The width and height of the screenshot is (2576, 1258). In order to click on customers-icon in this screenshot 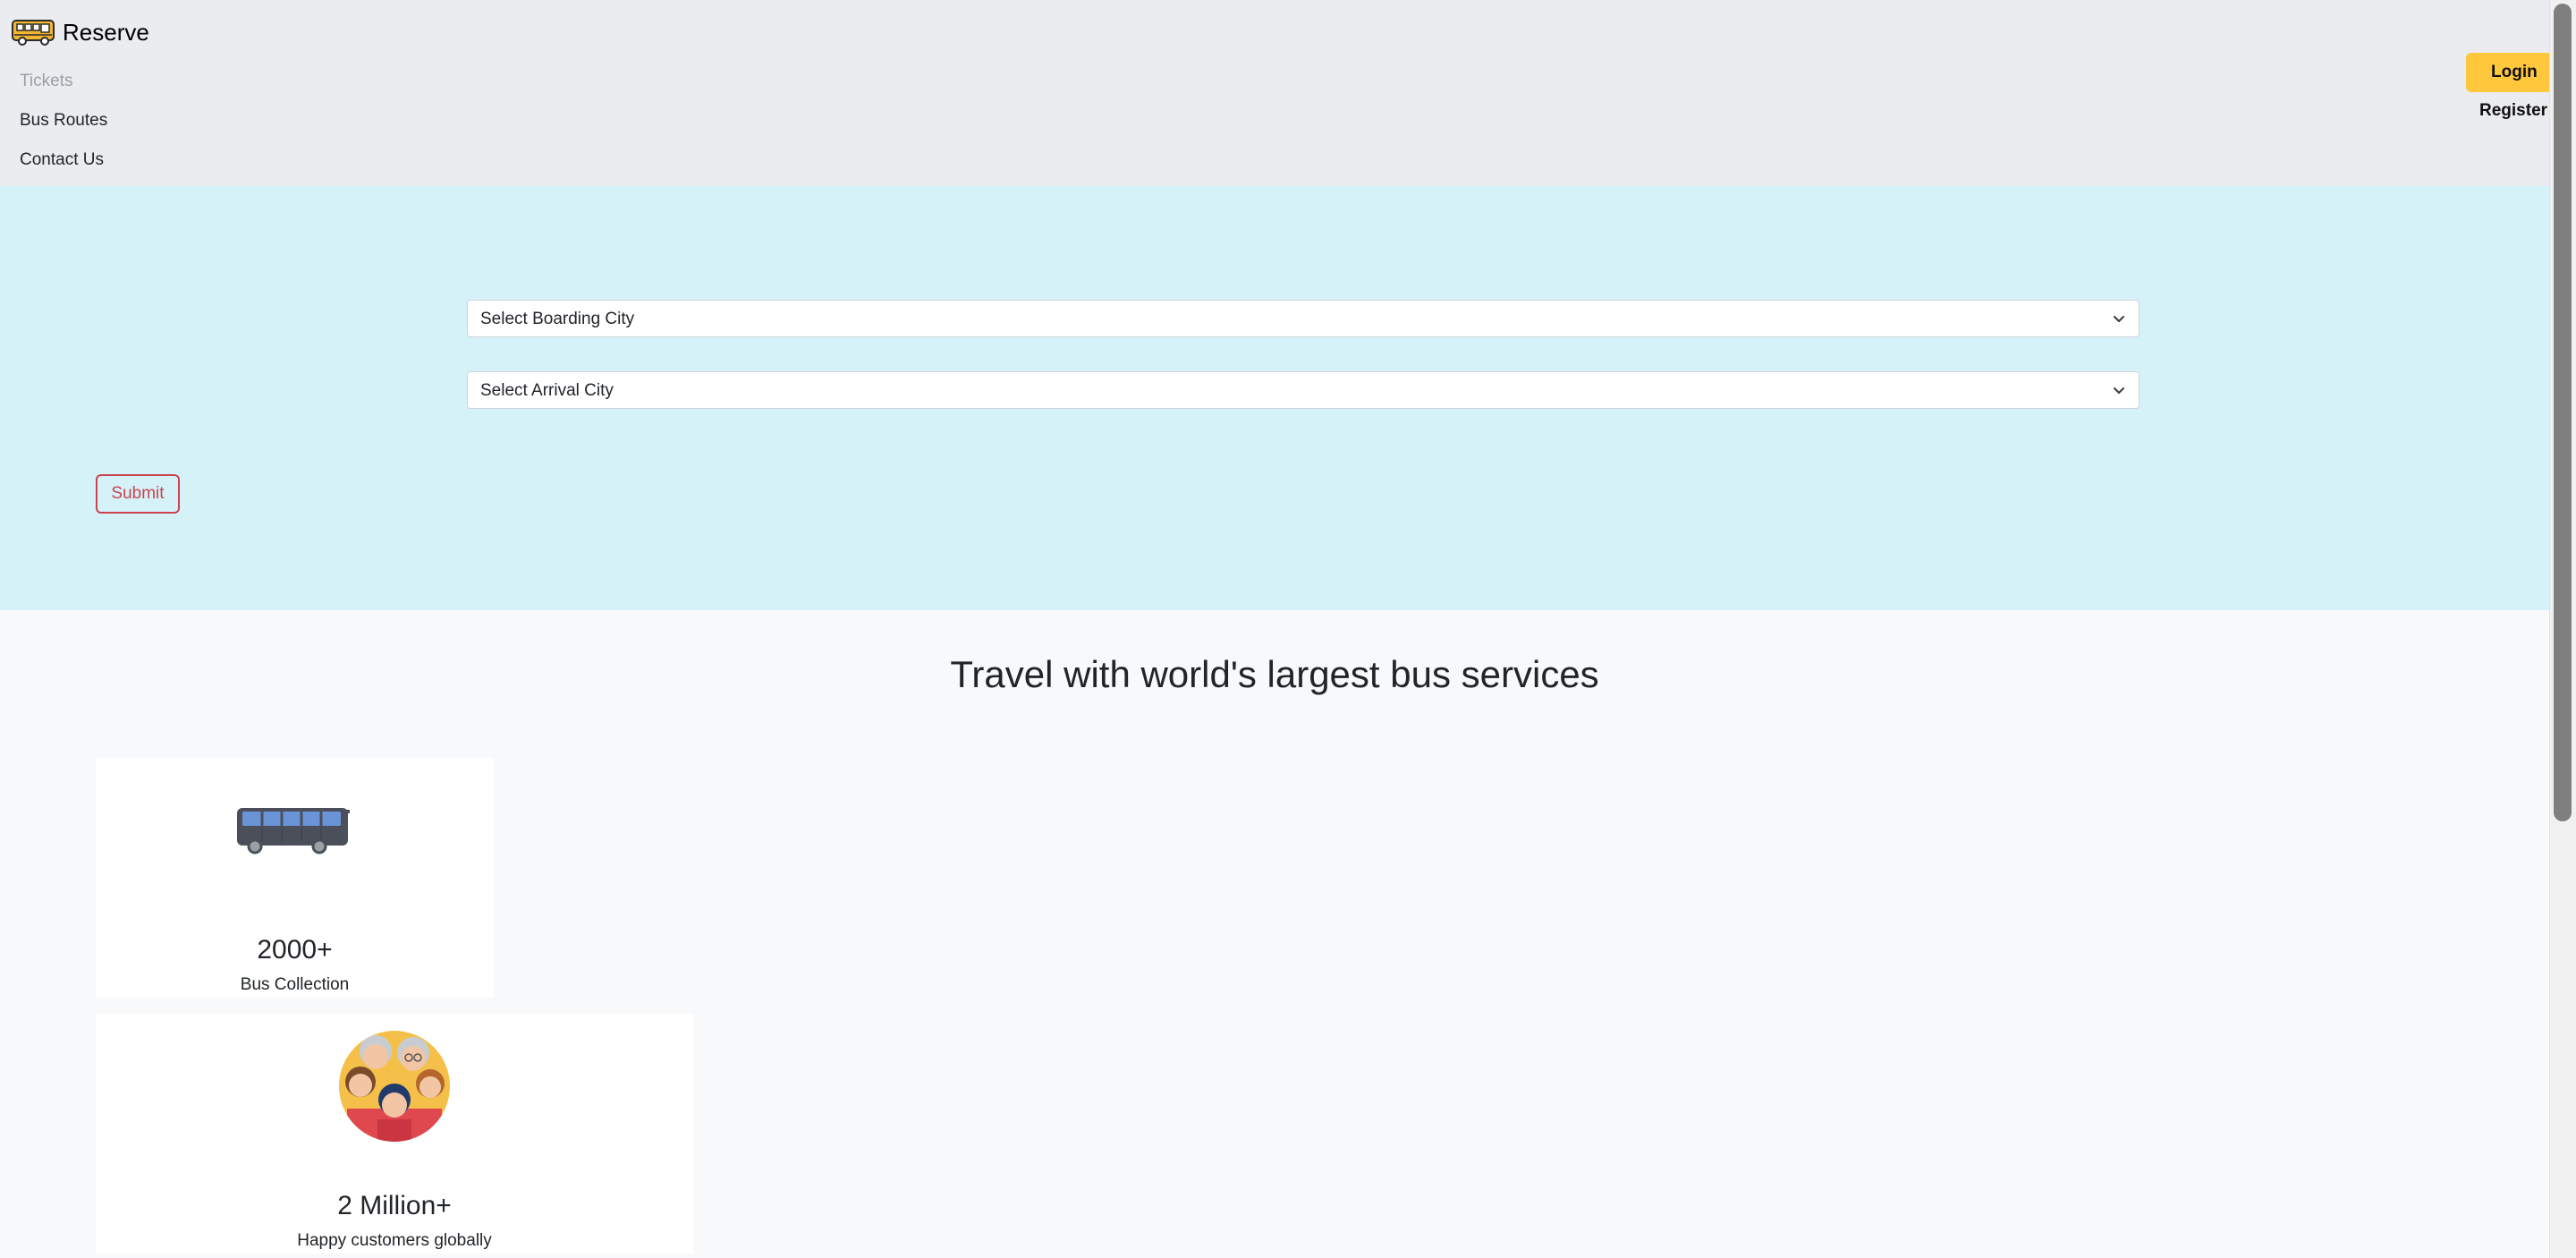, I will do `click(394, 1086)`.